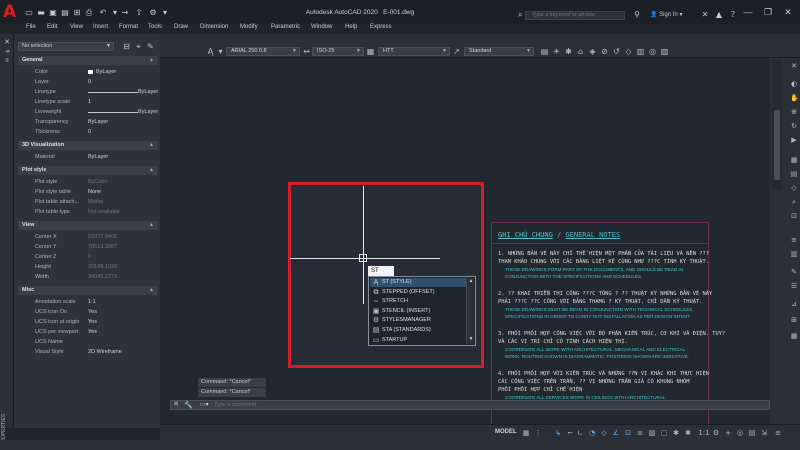 This screenshot has height=450, width=800. I want to click on search-input, so click(576, 15).